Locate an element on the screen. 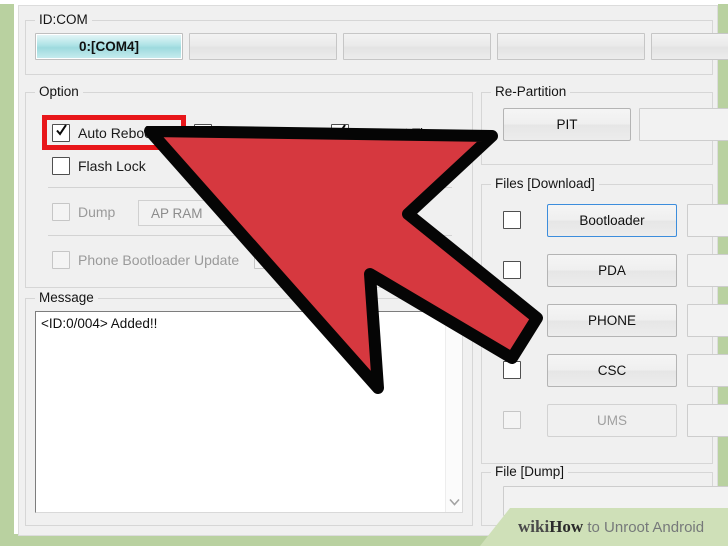 The width and height of the screenshot is (728, 546). pda-button-label: PDA is located at coordinates (612, 270).